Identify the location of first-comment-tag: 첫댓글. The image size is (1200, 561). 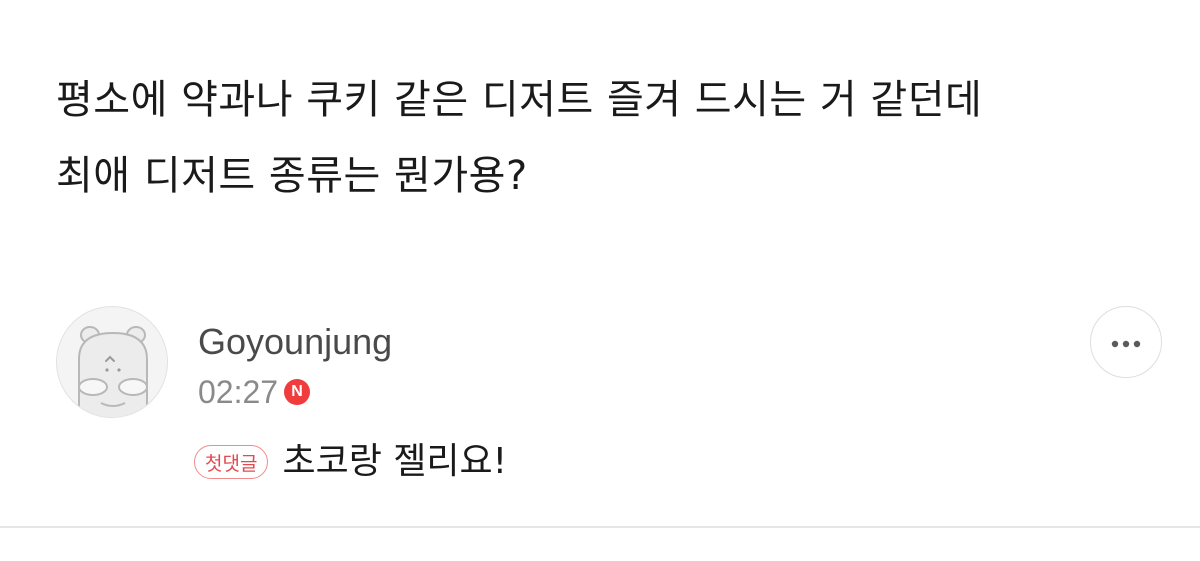
(231, 462).